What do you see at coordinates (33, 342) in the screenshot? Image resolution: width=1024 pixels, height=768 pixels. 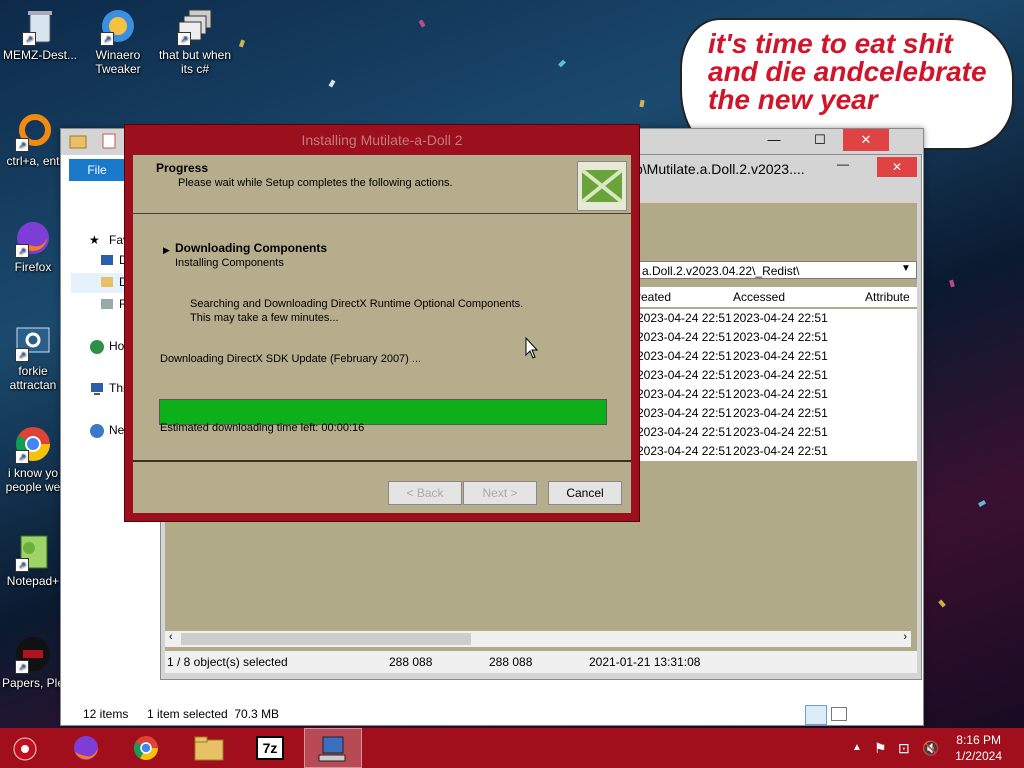 I see `gear-monitor-icon: ↗` at bounding box center [33, 342].